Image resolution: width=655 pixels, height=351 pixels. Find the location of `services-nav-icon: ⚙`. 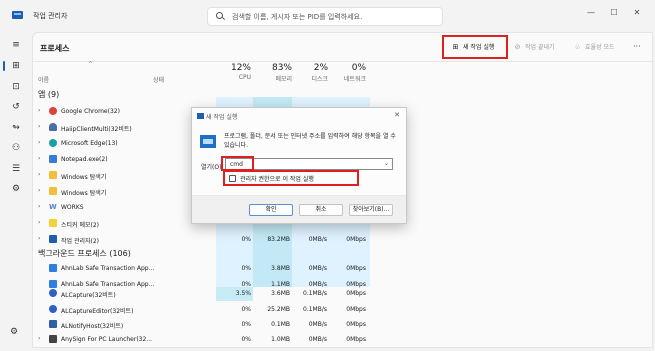

services-nav-icon: ⚙ is located at coordinates (16, 189).